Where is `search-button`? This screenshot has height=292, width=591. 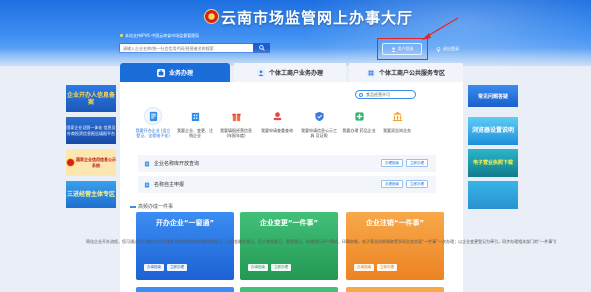 search-button is located at coordinates (261, 48).